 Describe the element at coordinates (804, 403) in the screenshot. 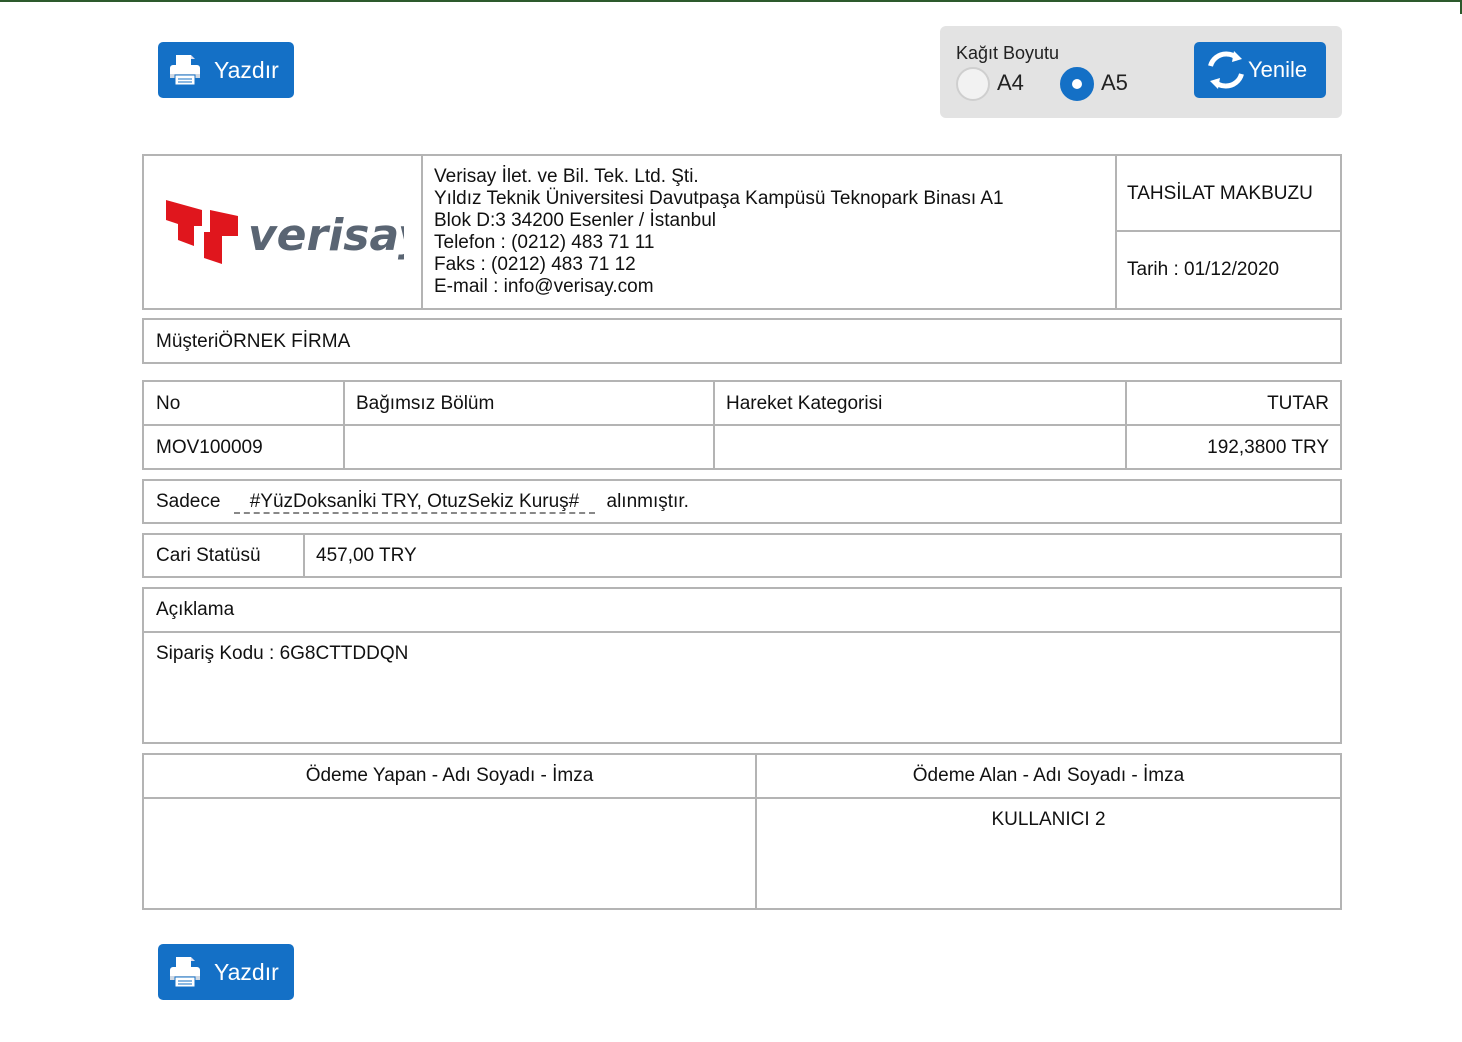

I see `header-movement-category: Hareket Kategorisi` at that location.